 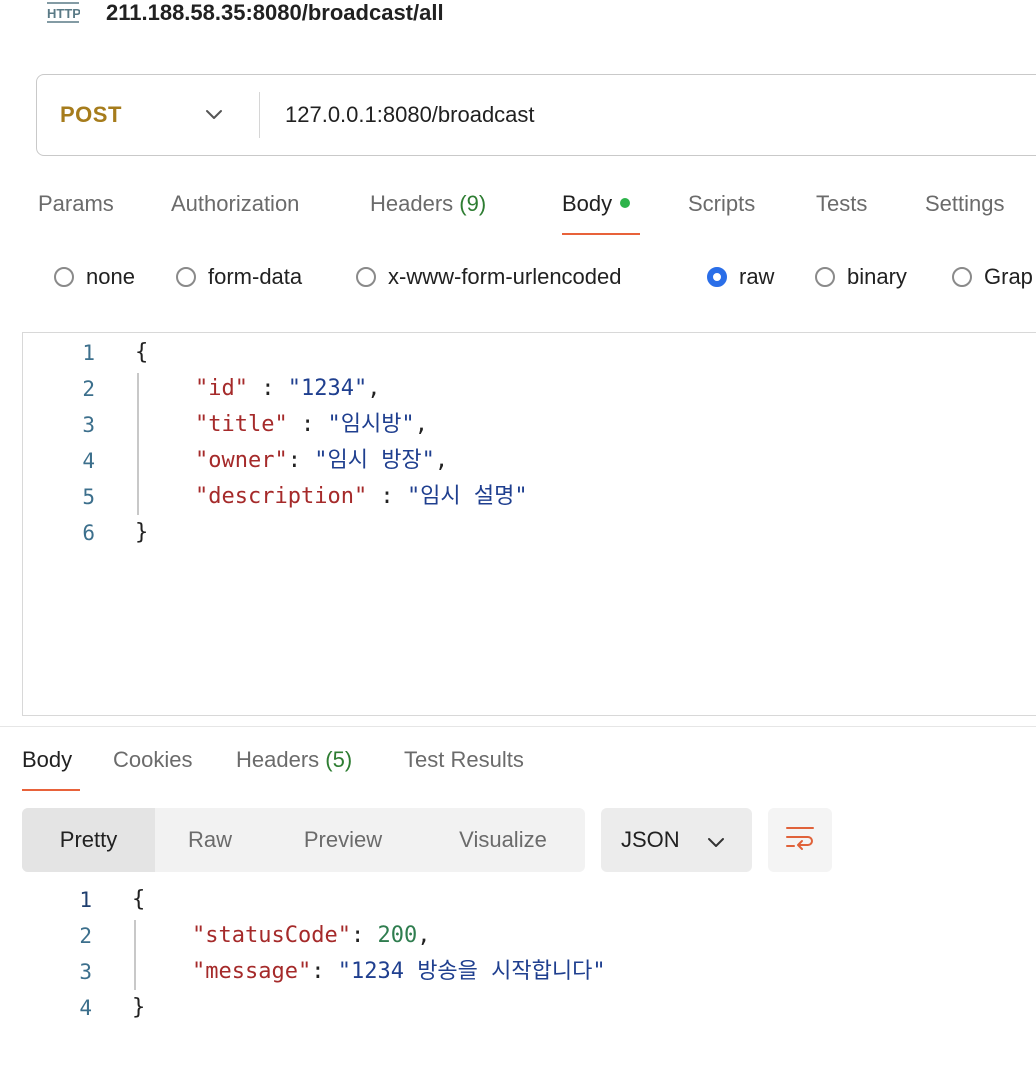 I want to click on active-tab-indicator, so click(x=601, y=234).